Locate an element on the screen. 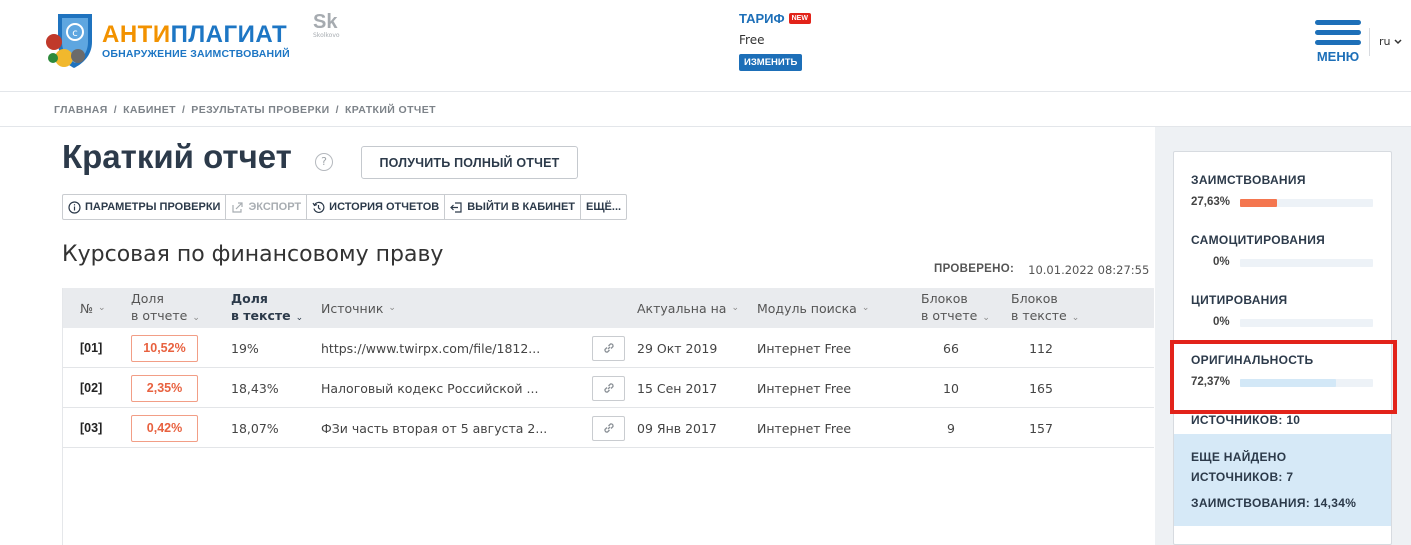  originality-highlight is located at coordinates (1283, 377).